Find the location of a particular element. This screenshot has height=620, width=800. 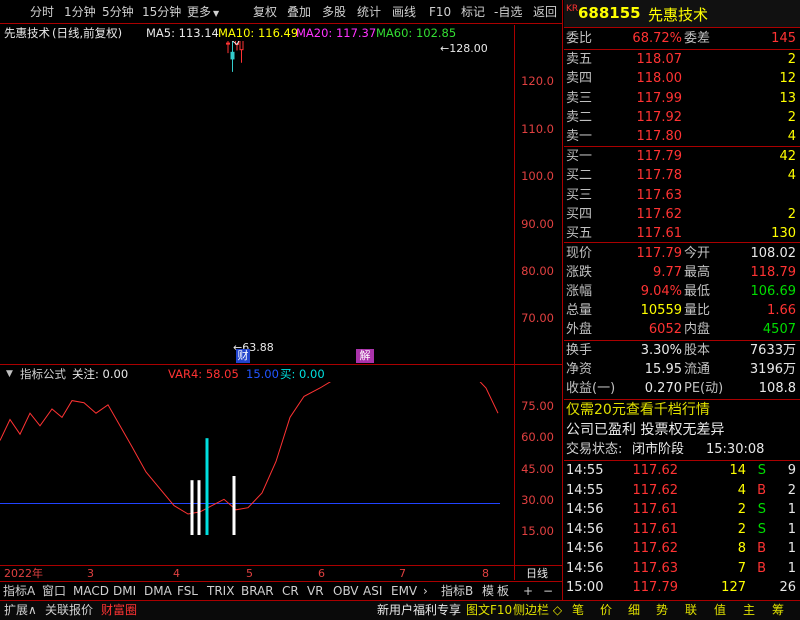

event-badge-unlock: 解 is located at coordinates (365, 356).